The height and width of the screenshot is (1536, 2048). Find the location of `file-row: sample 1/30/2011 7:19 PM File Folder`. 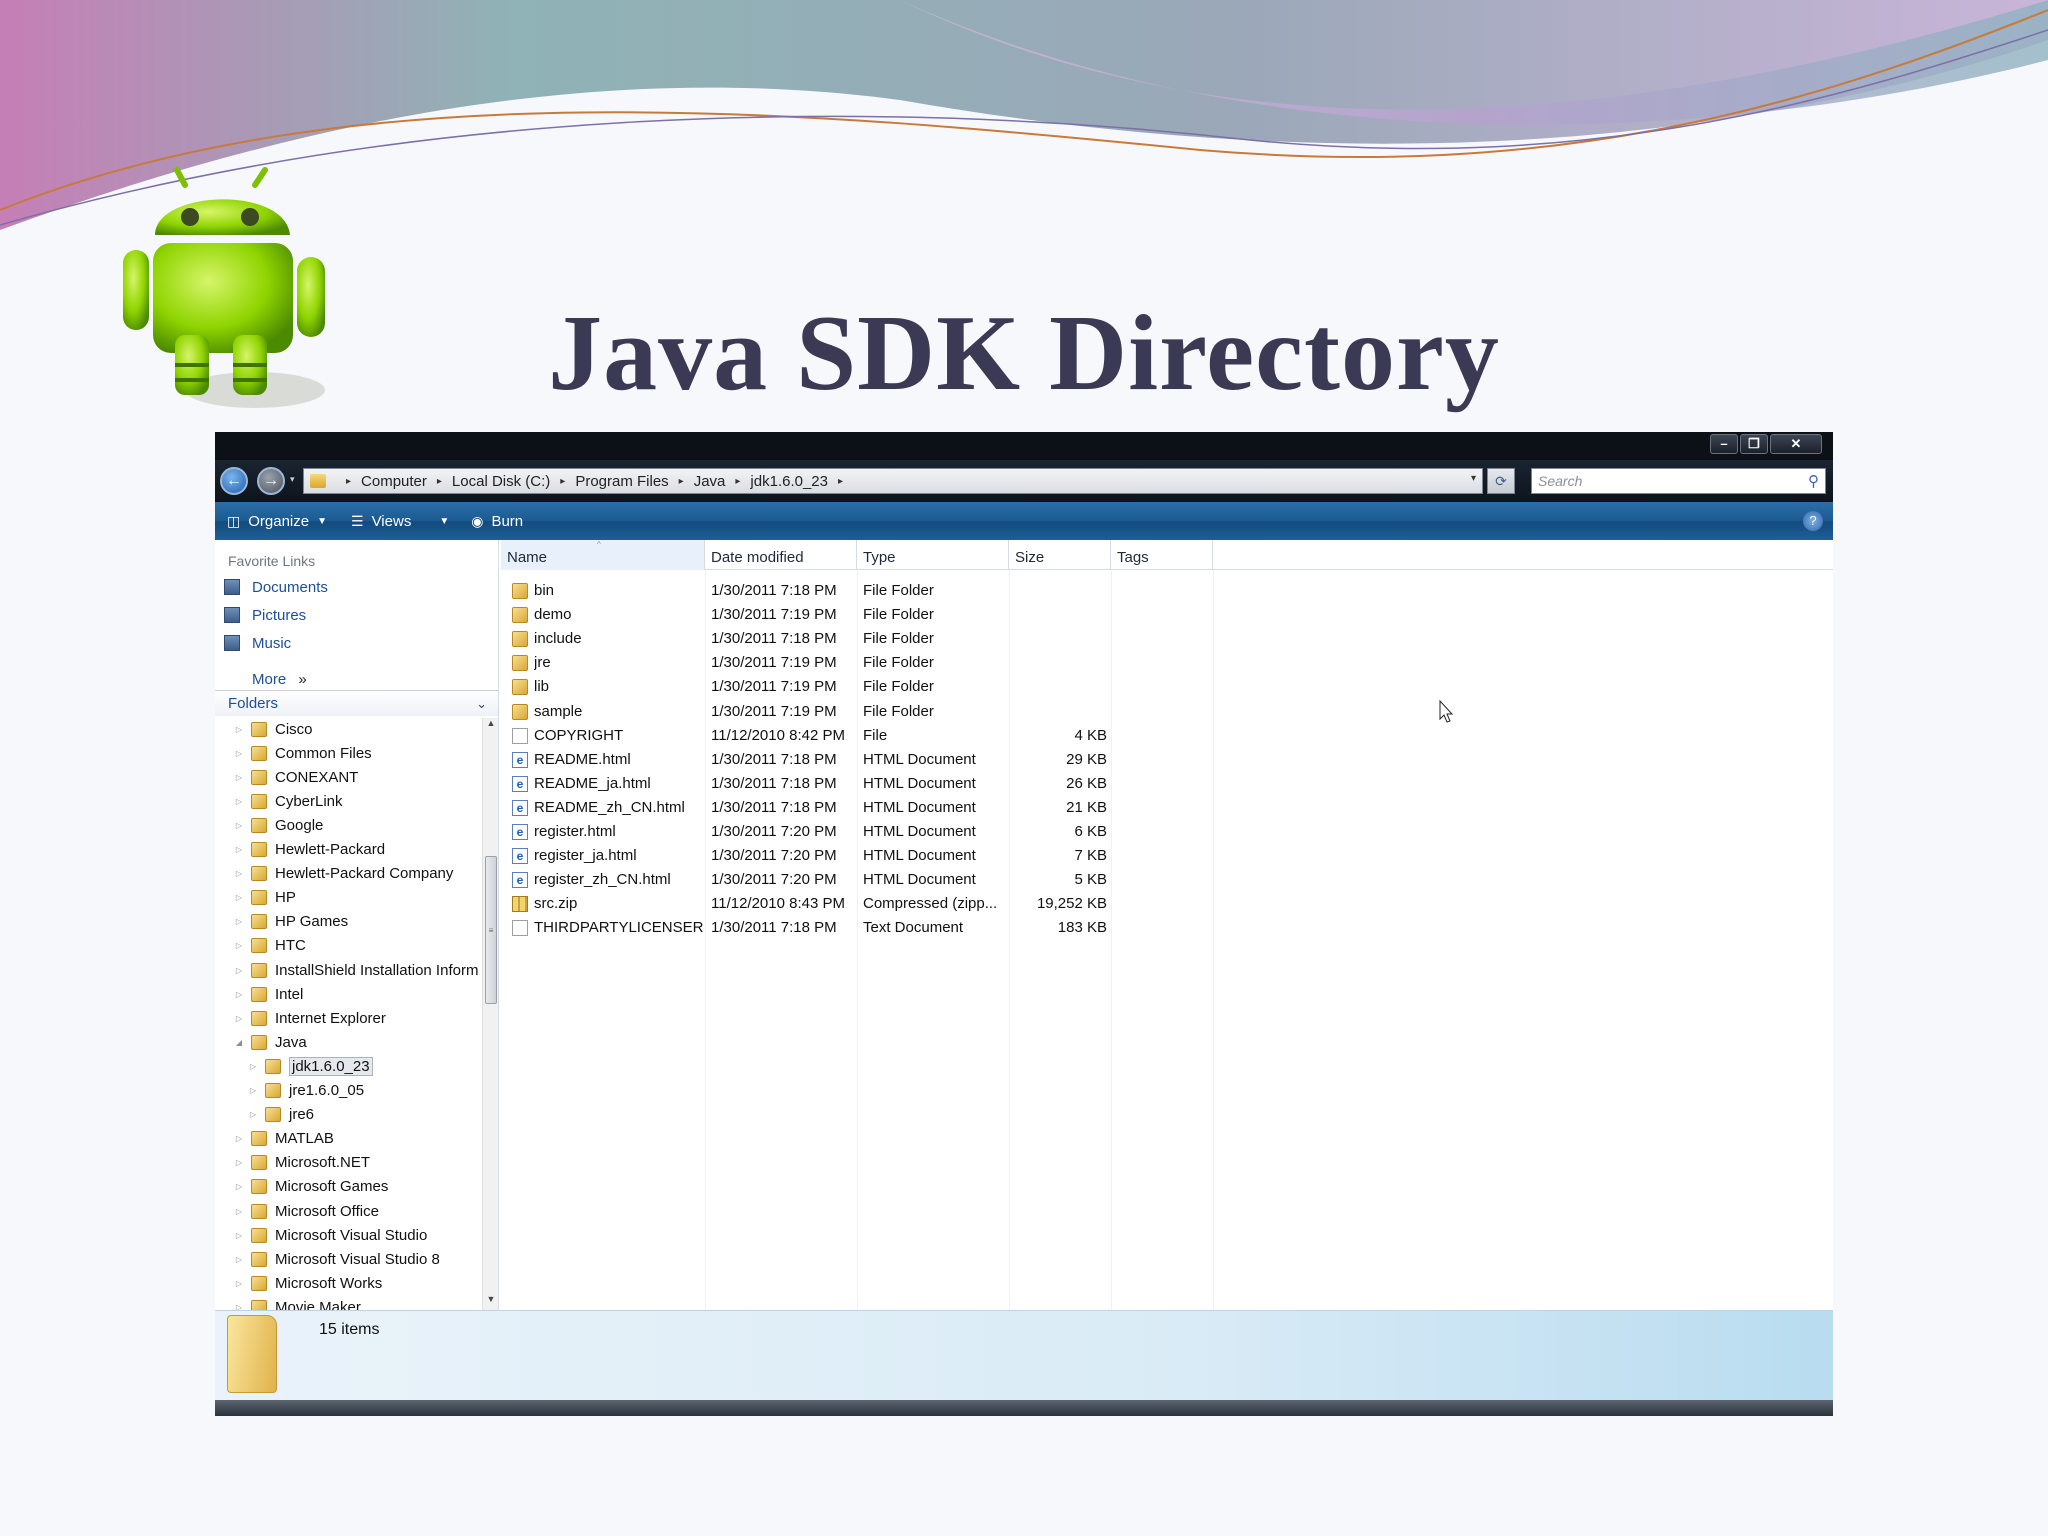

file-row: sample 1/30/2011 7:19 PM File Folder is located at coordinates (857, 713).